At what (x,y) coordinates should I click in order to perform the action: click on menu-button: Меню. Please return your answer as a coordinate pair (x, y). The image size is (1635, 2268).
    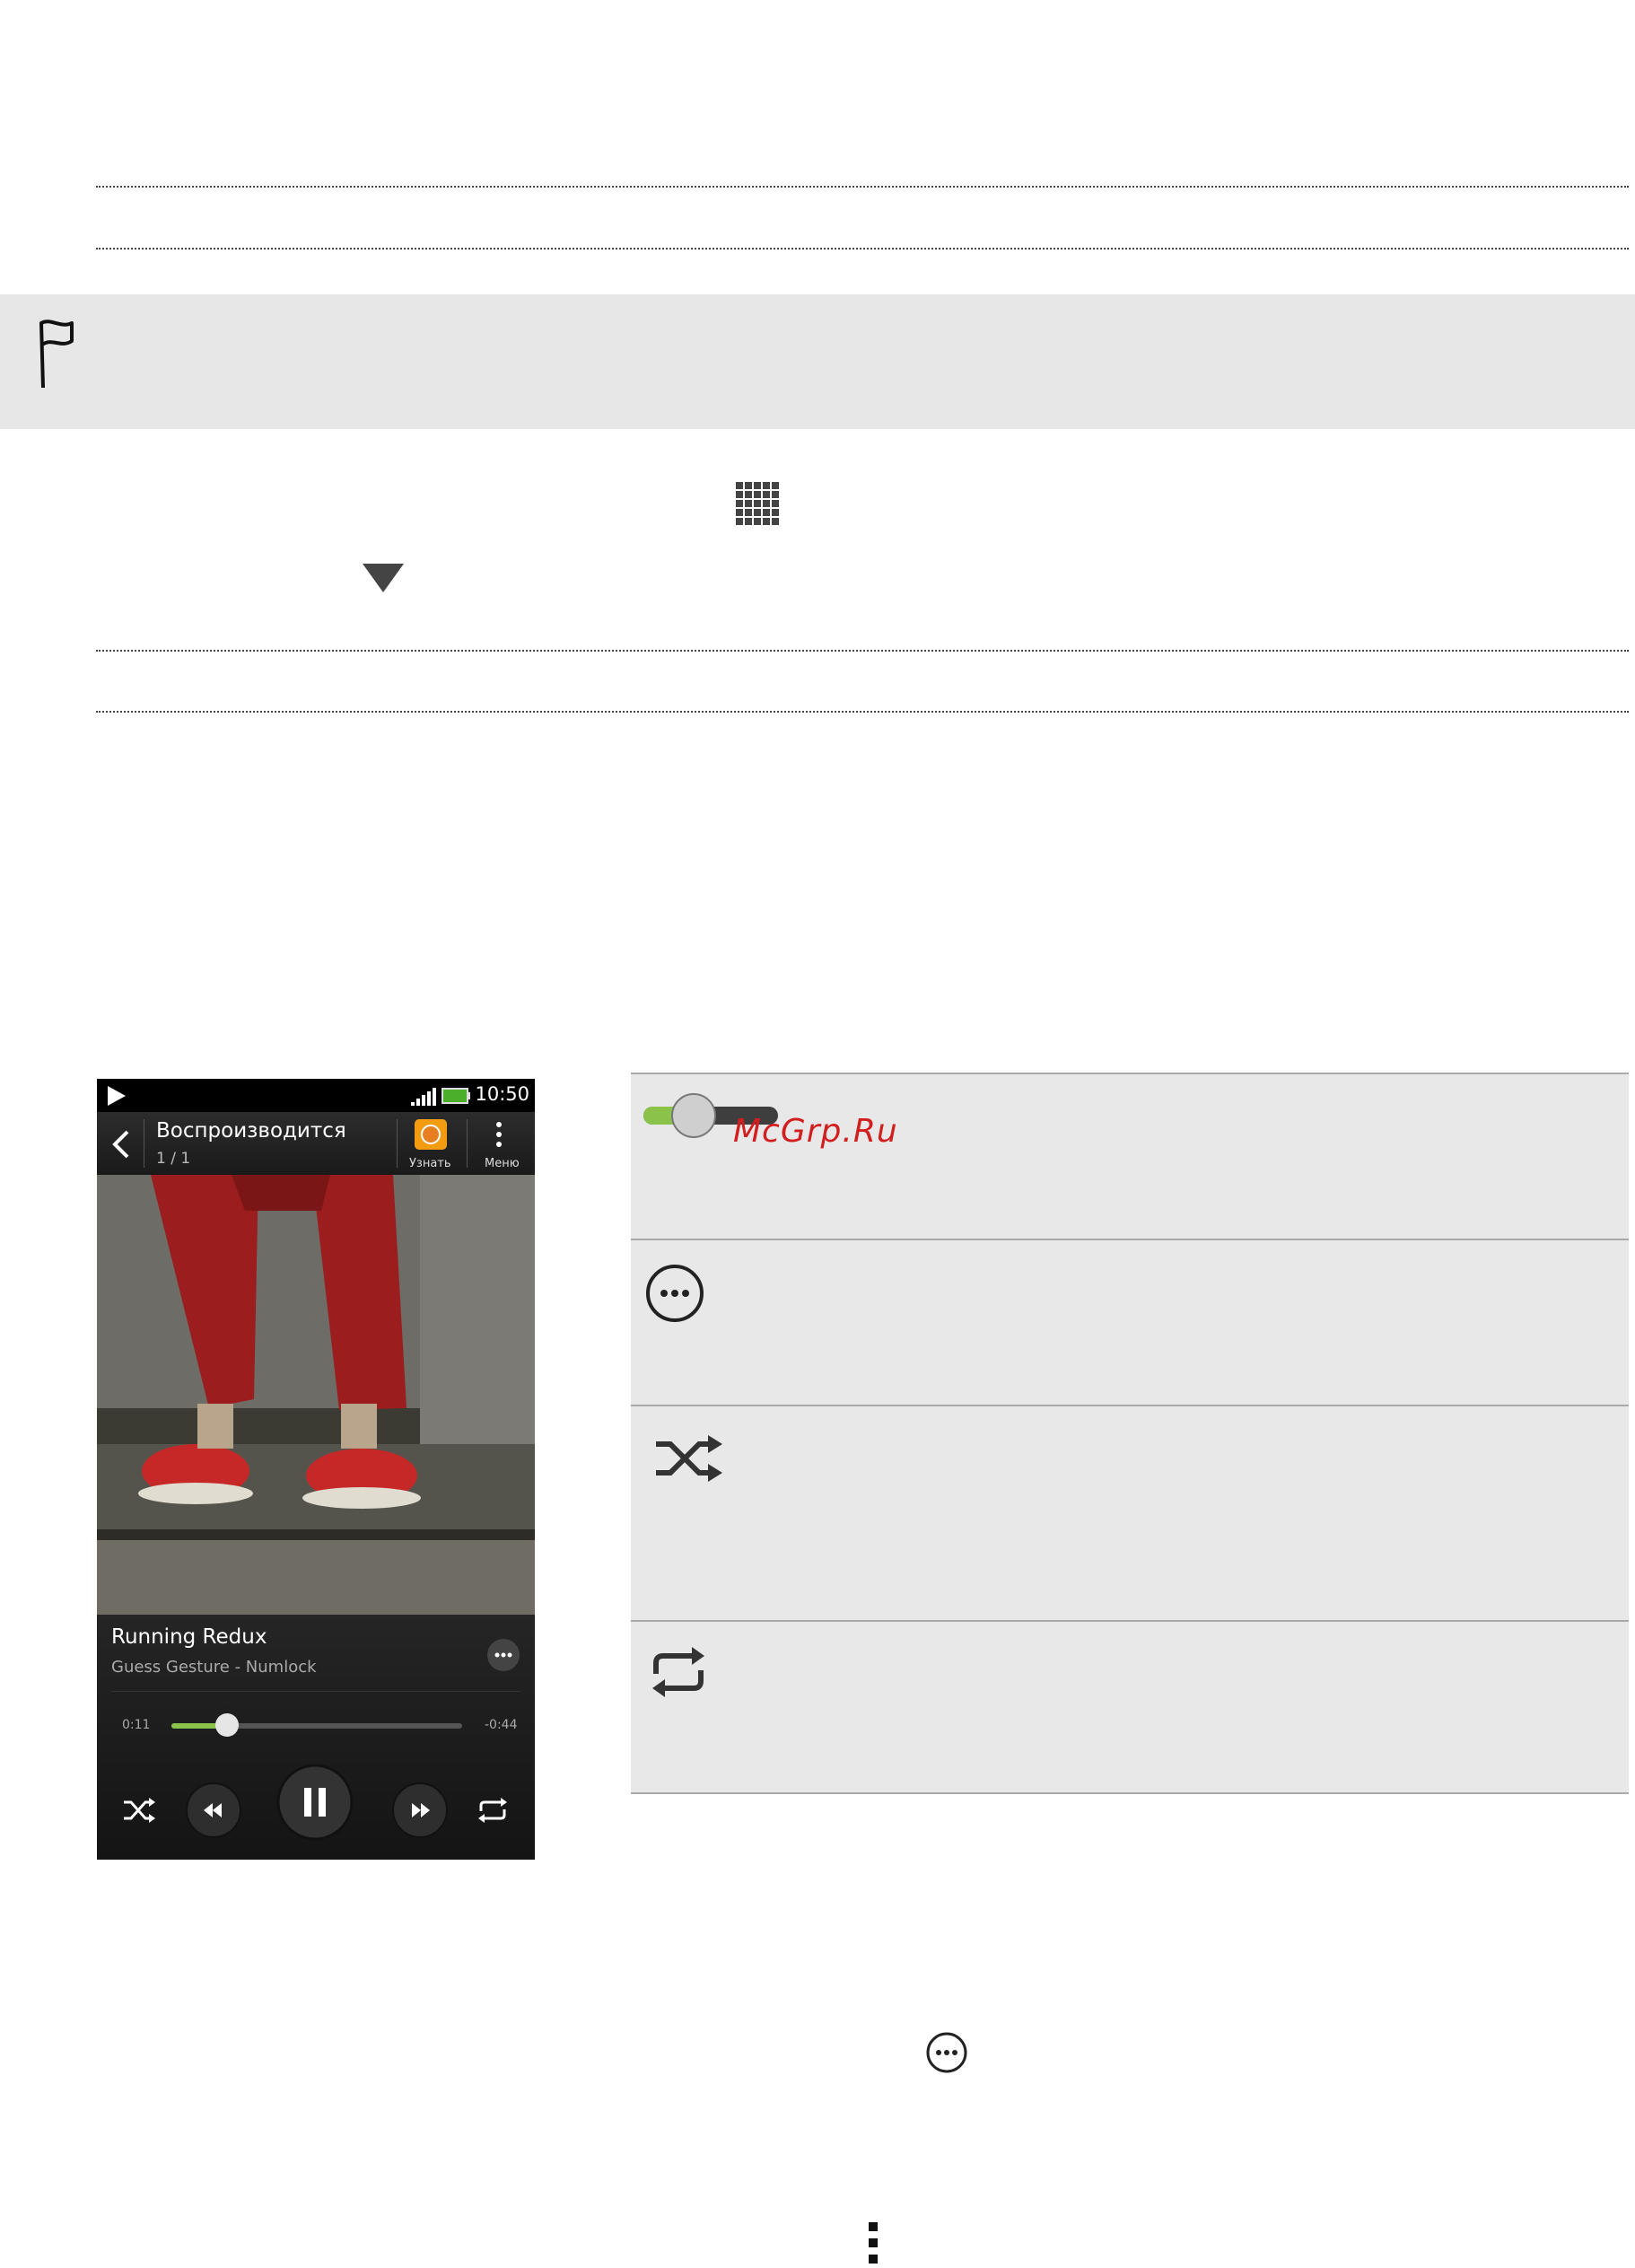
    Looking at the image, I should click on (501, 1143).